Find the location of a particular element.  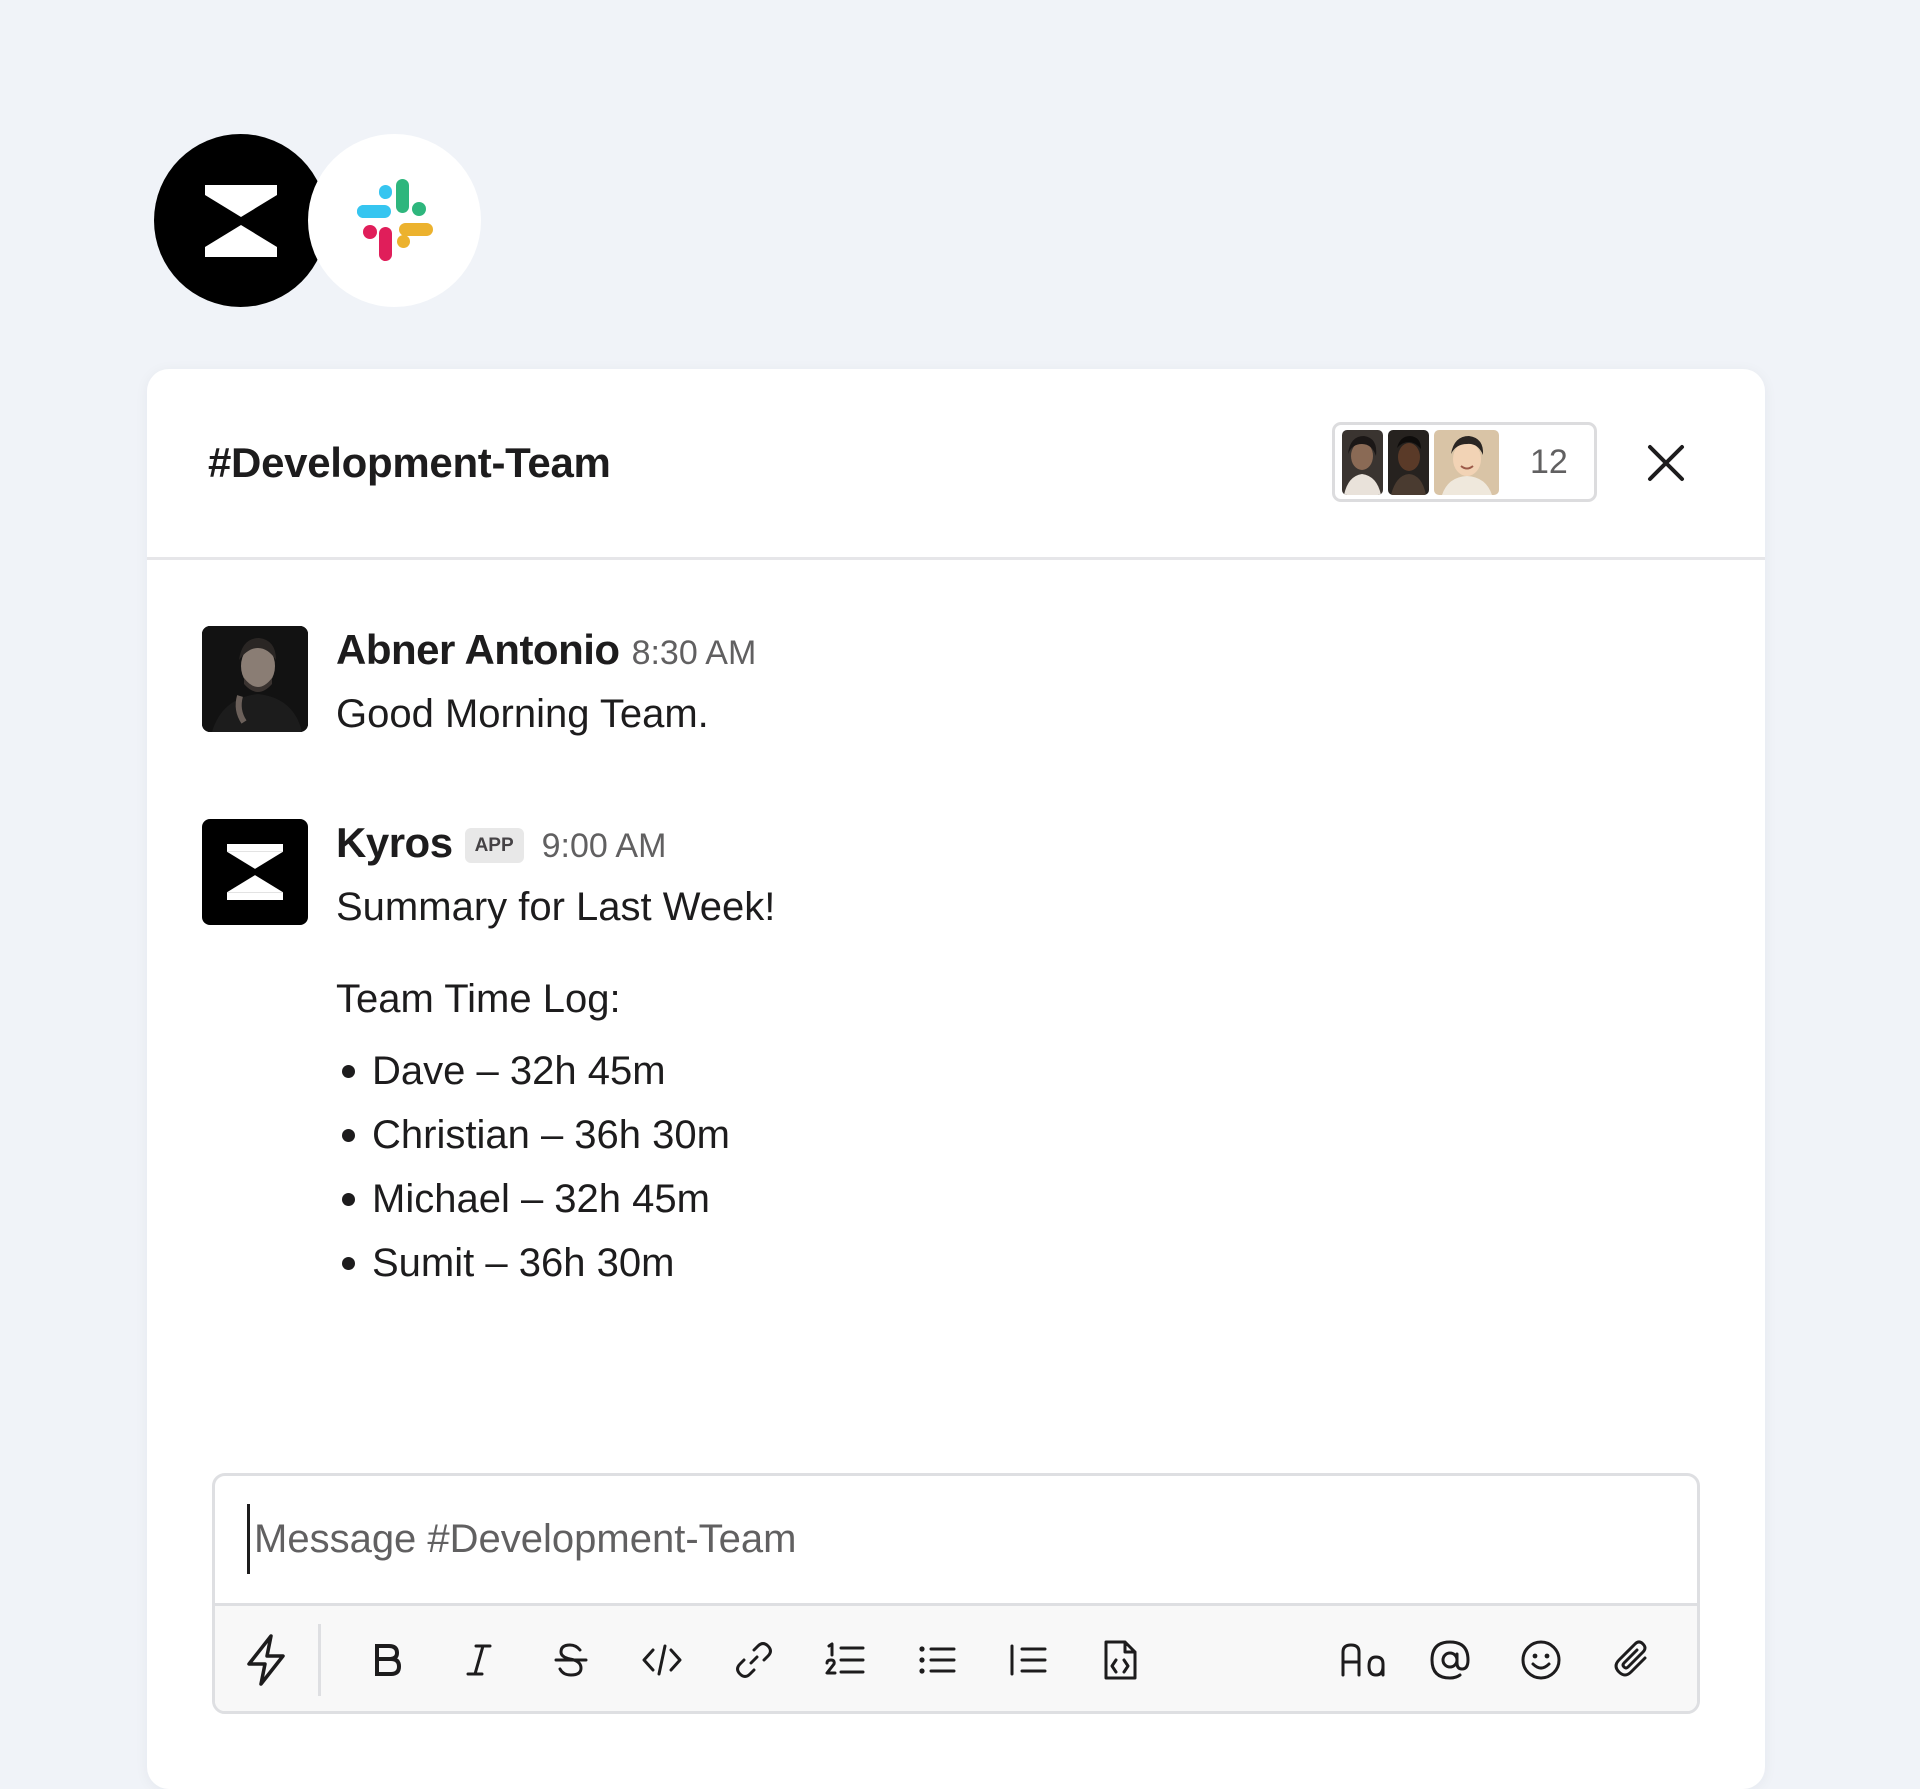

message-header: Abner Antonio 8:30 AM is located at coordinates (936, 652).